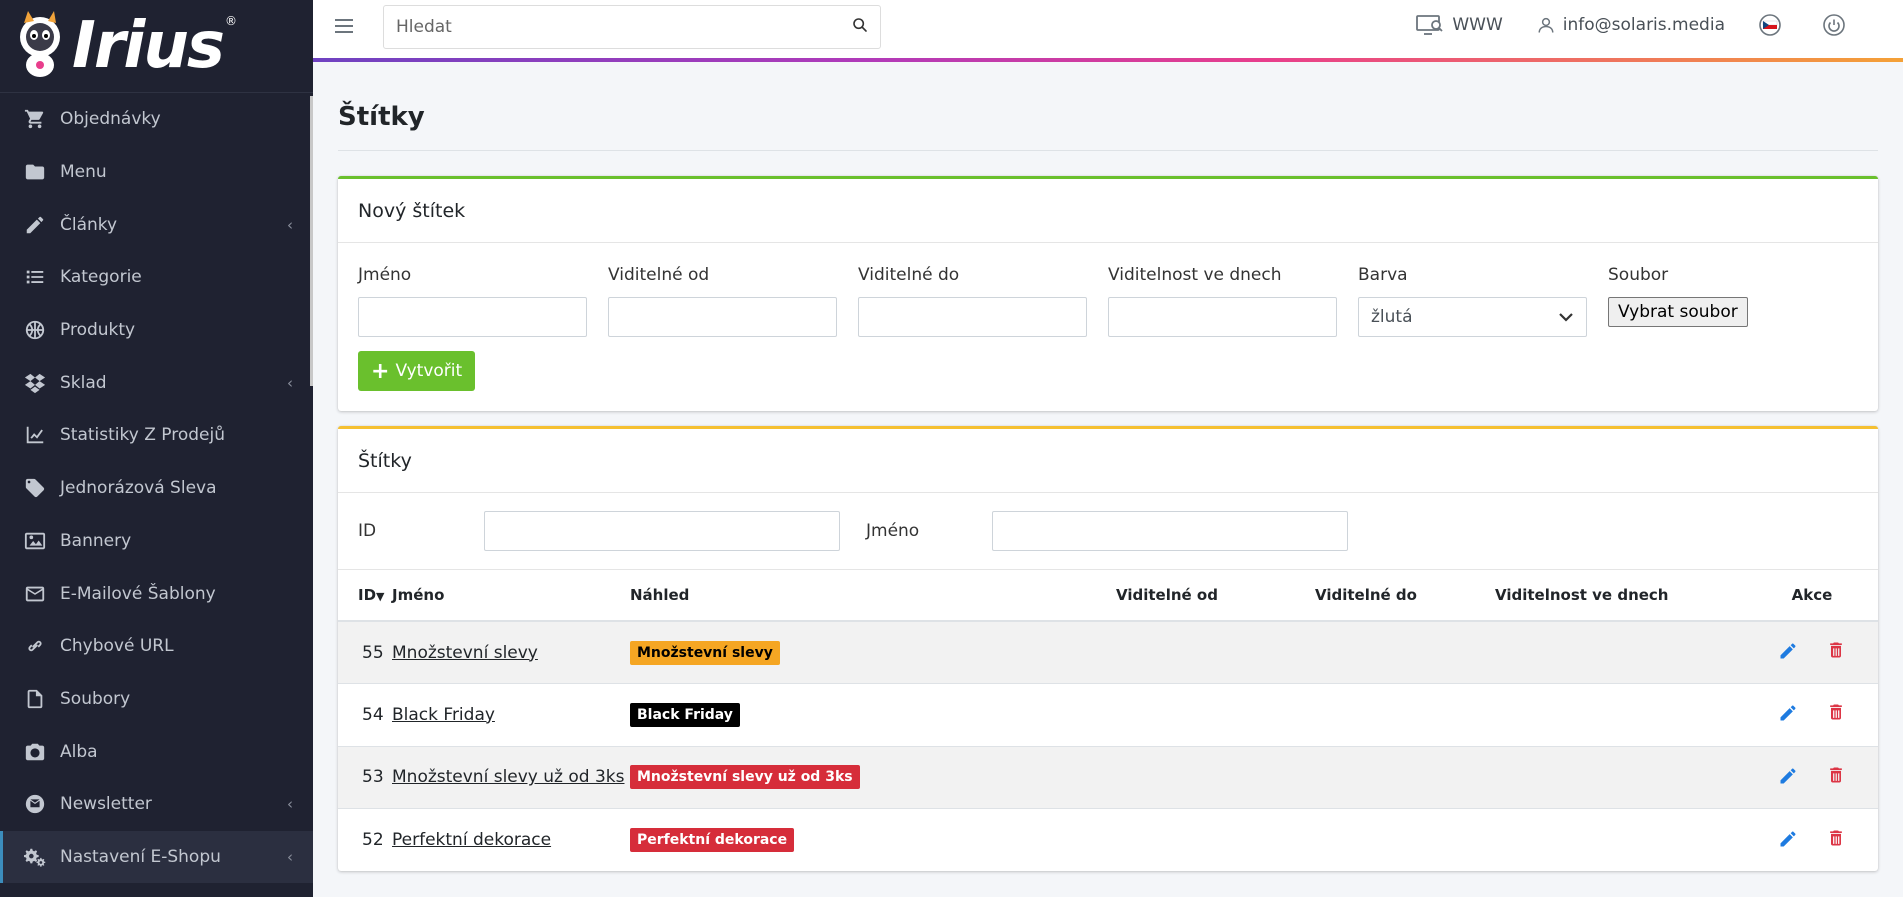 Image resolution: width=1903 pixels, height=897 pixels. What do you see at coordinates (35, 119) in the screenshot?
I see `cart-icon` at bounding box center [35, 119].